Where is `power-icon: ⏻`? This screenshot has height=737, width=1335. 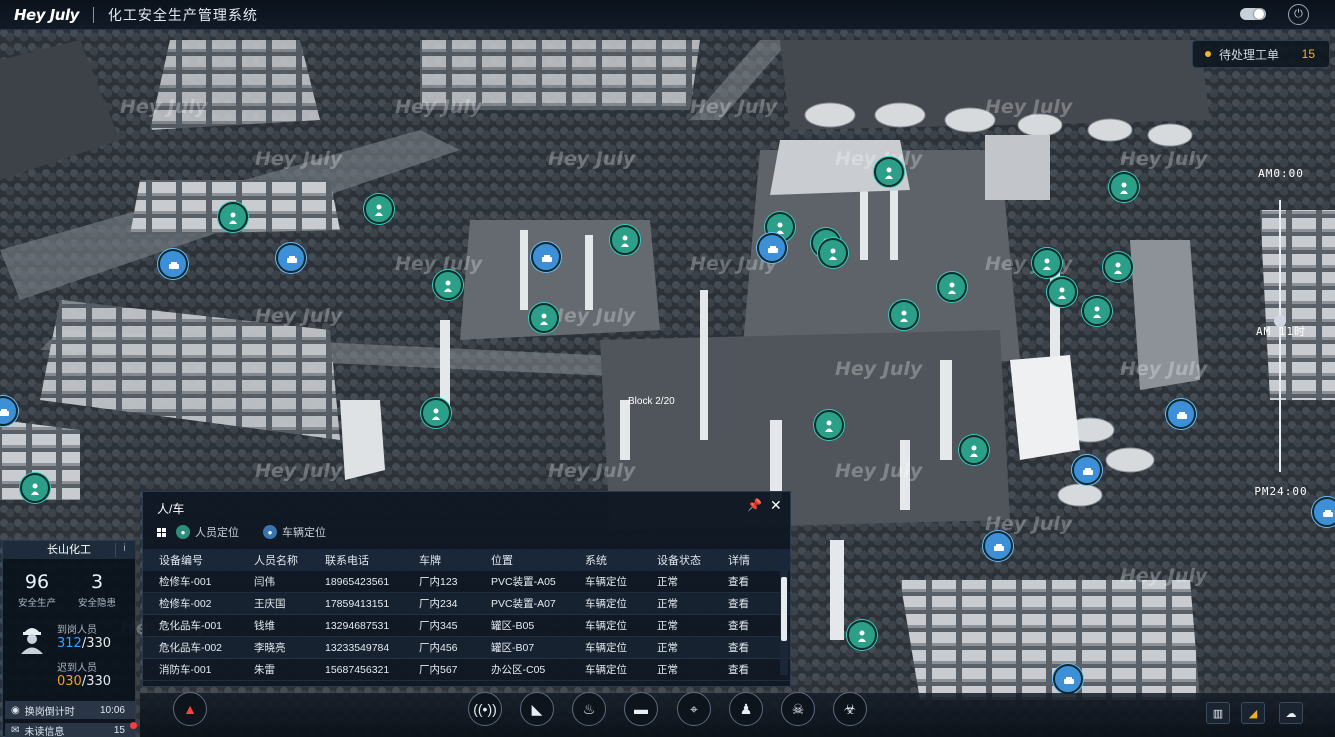
power-icon: ⏻ is located at coordinates (1298, 14).